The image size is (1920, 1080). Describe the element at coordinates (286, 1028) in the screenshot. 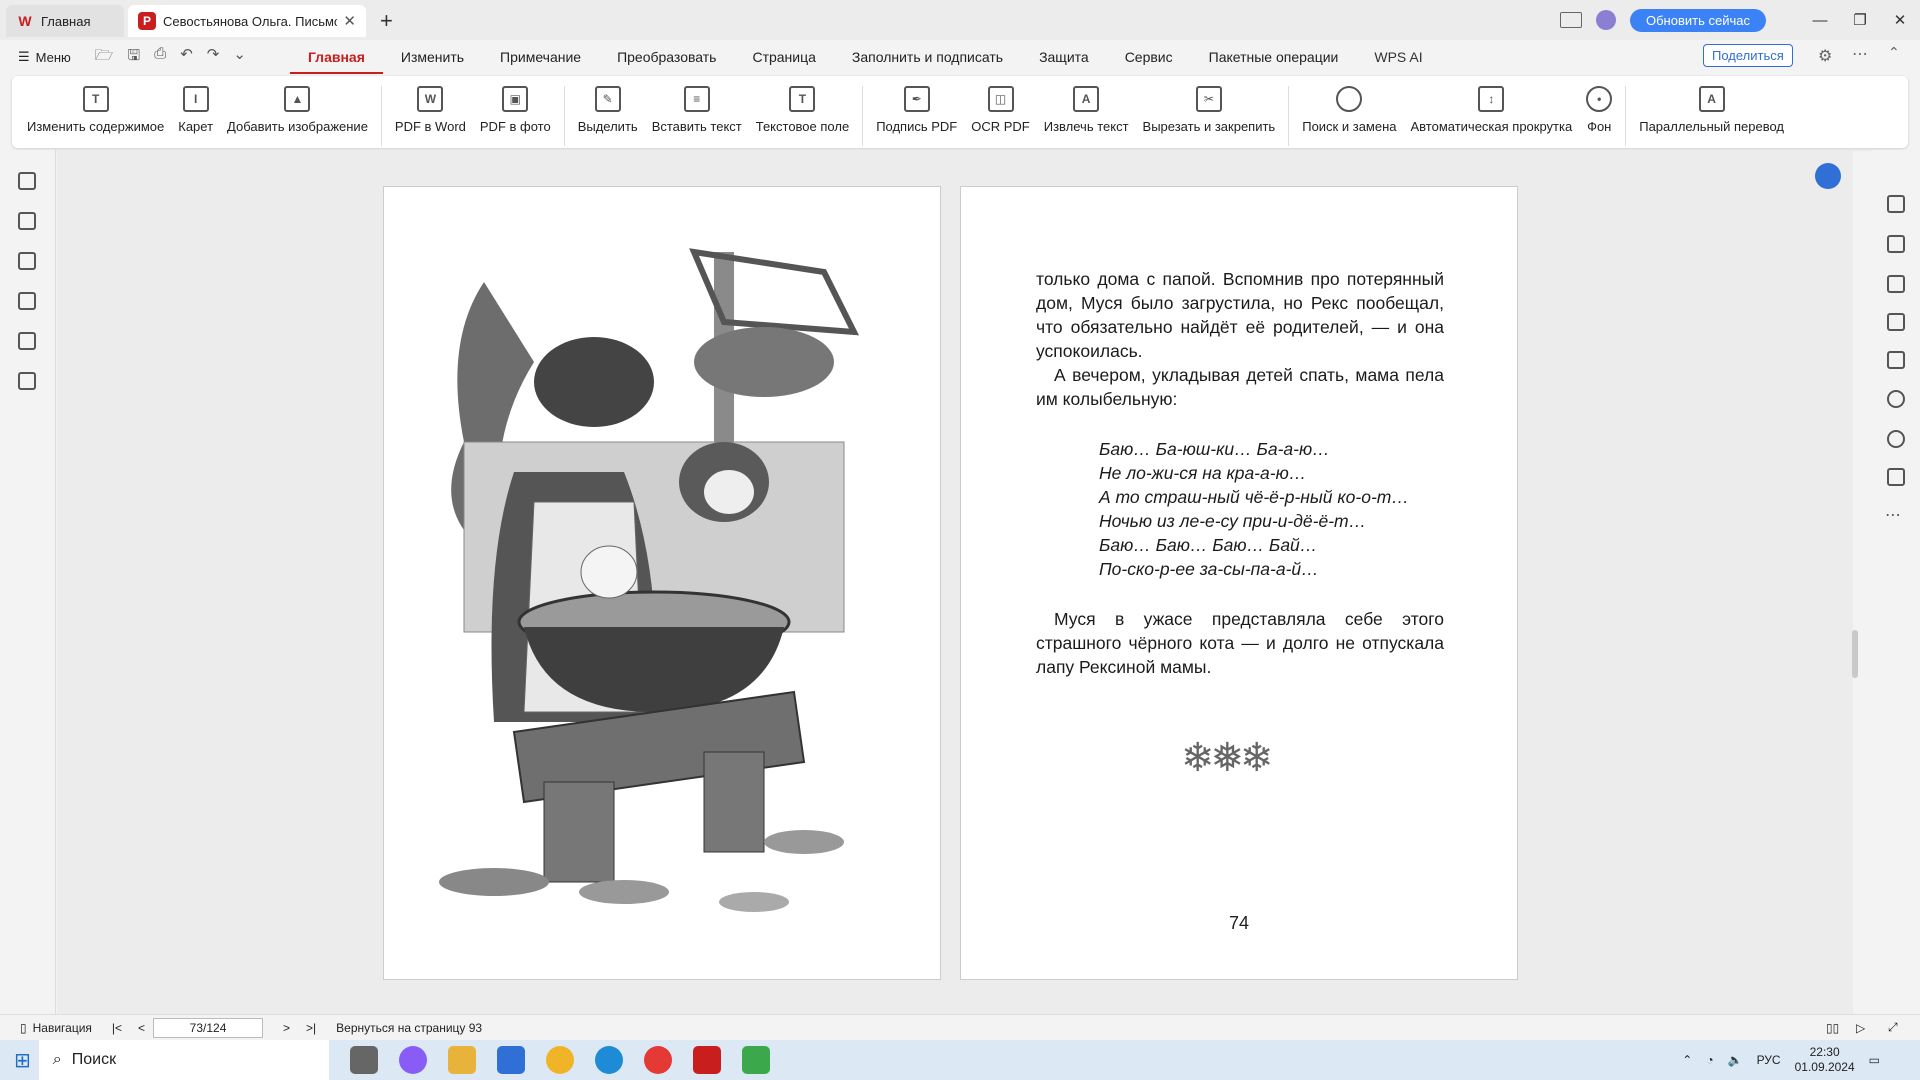

I see `next-page-icon: >` at that location.